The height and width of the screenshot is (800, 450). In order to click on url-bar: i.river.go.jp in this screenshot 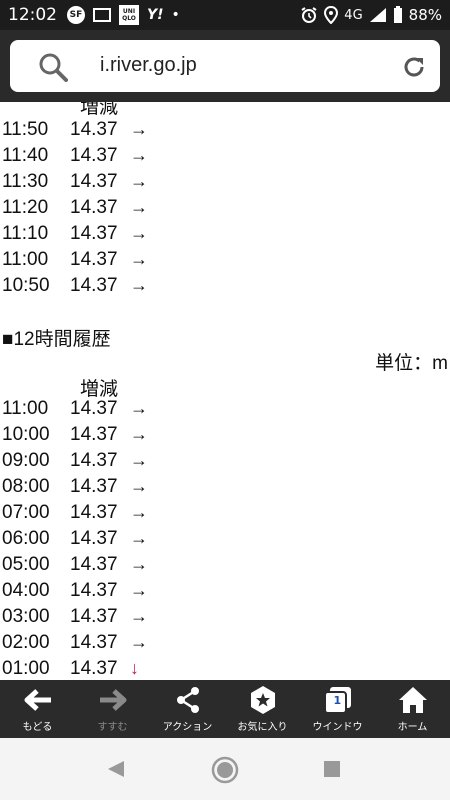, I will do `click(225, 66)`.